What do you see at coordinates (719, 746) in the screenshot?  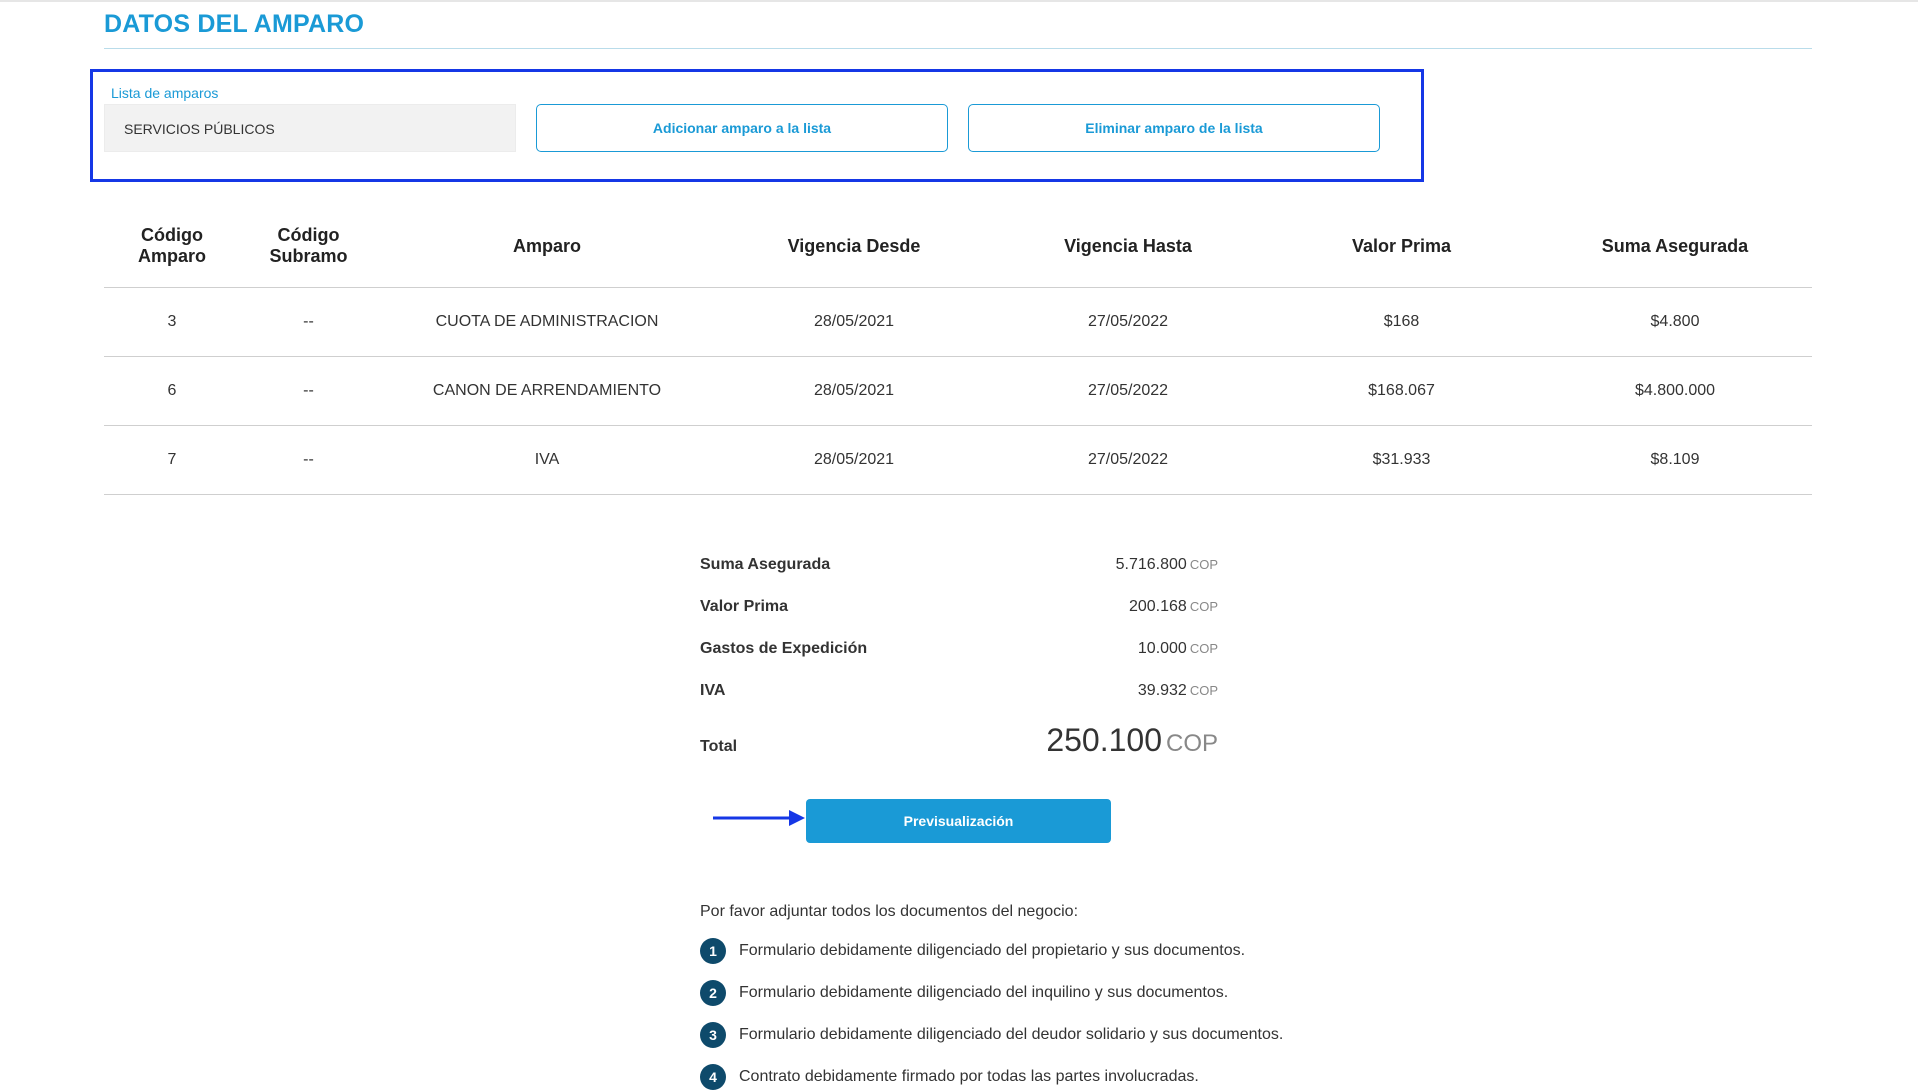 I see `total-label: Total` at bounding box center [719, 746].